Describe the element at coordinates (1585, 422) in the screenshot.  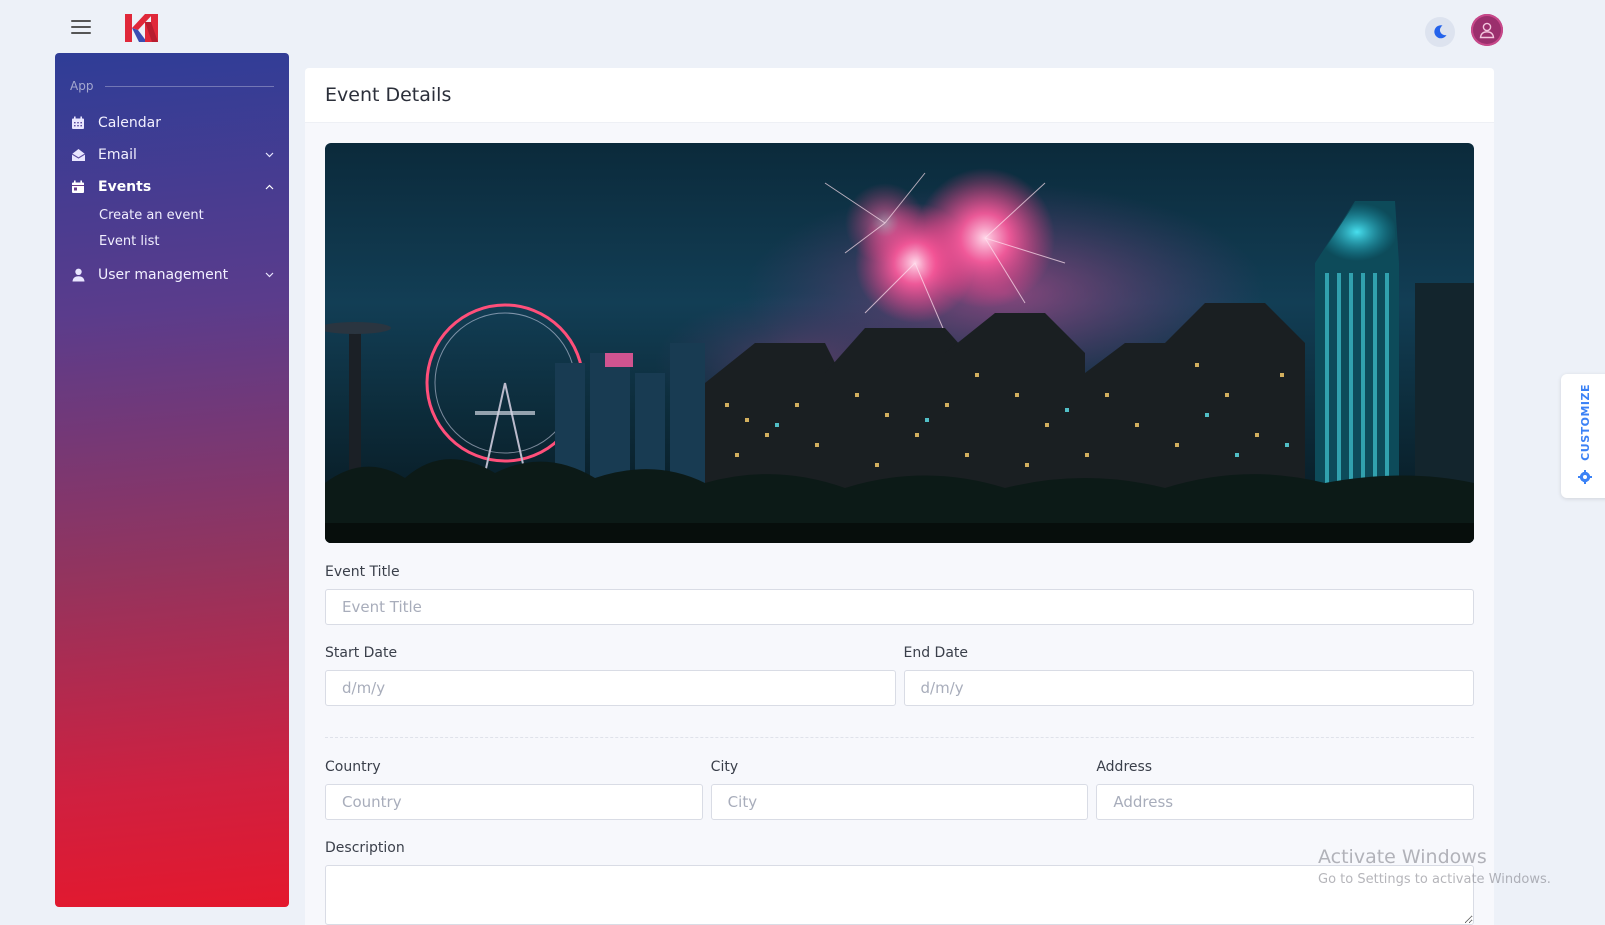
I see `customize-label: CUSTOMIZE` at that location.